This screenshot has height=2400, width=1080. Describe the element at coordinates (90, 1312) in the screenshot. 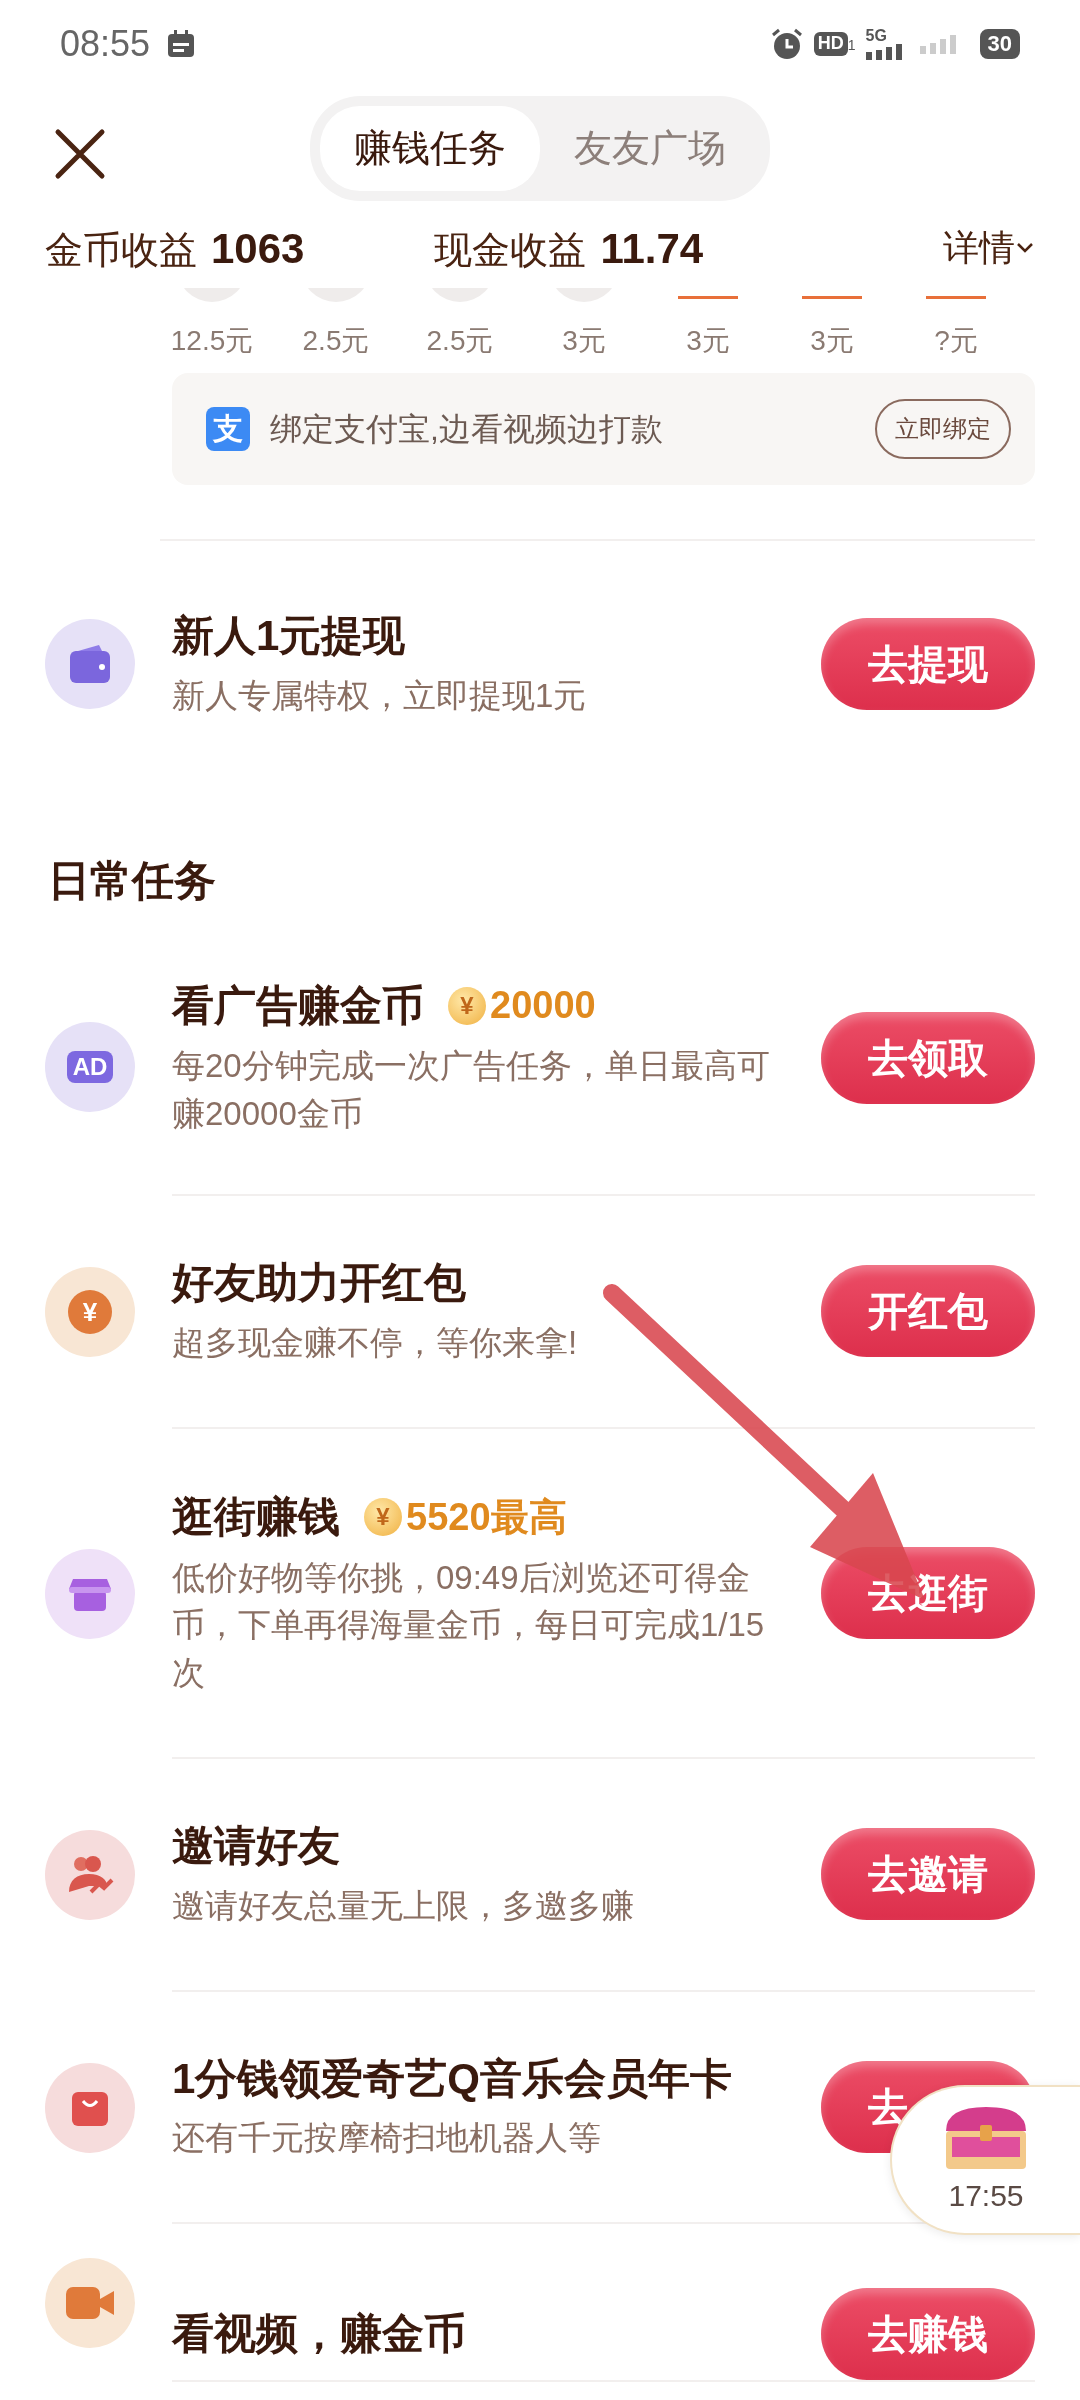

I see `yuan-icon: ¥` at that location.